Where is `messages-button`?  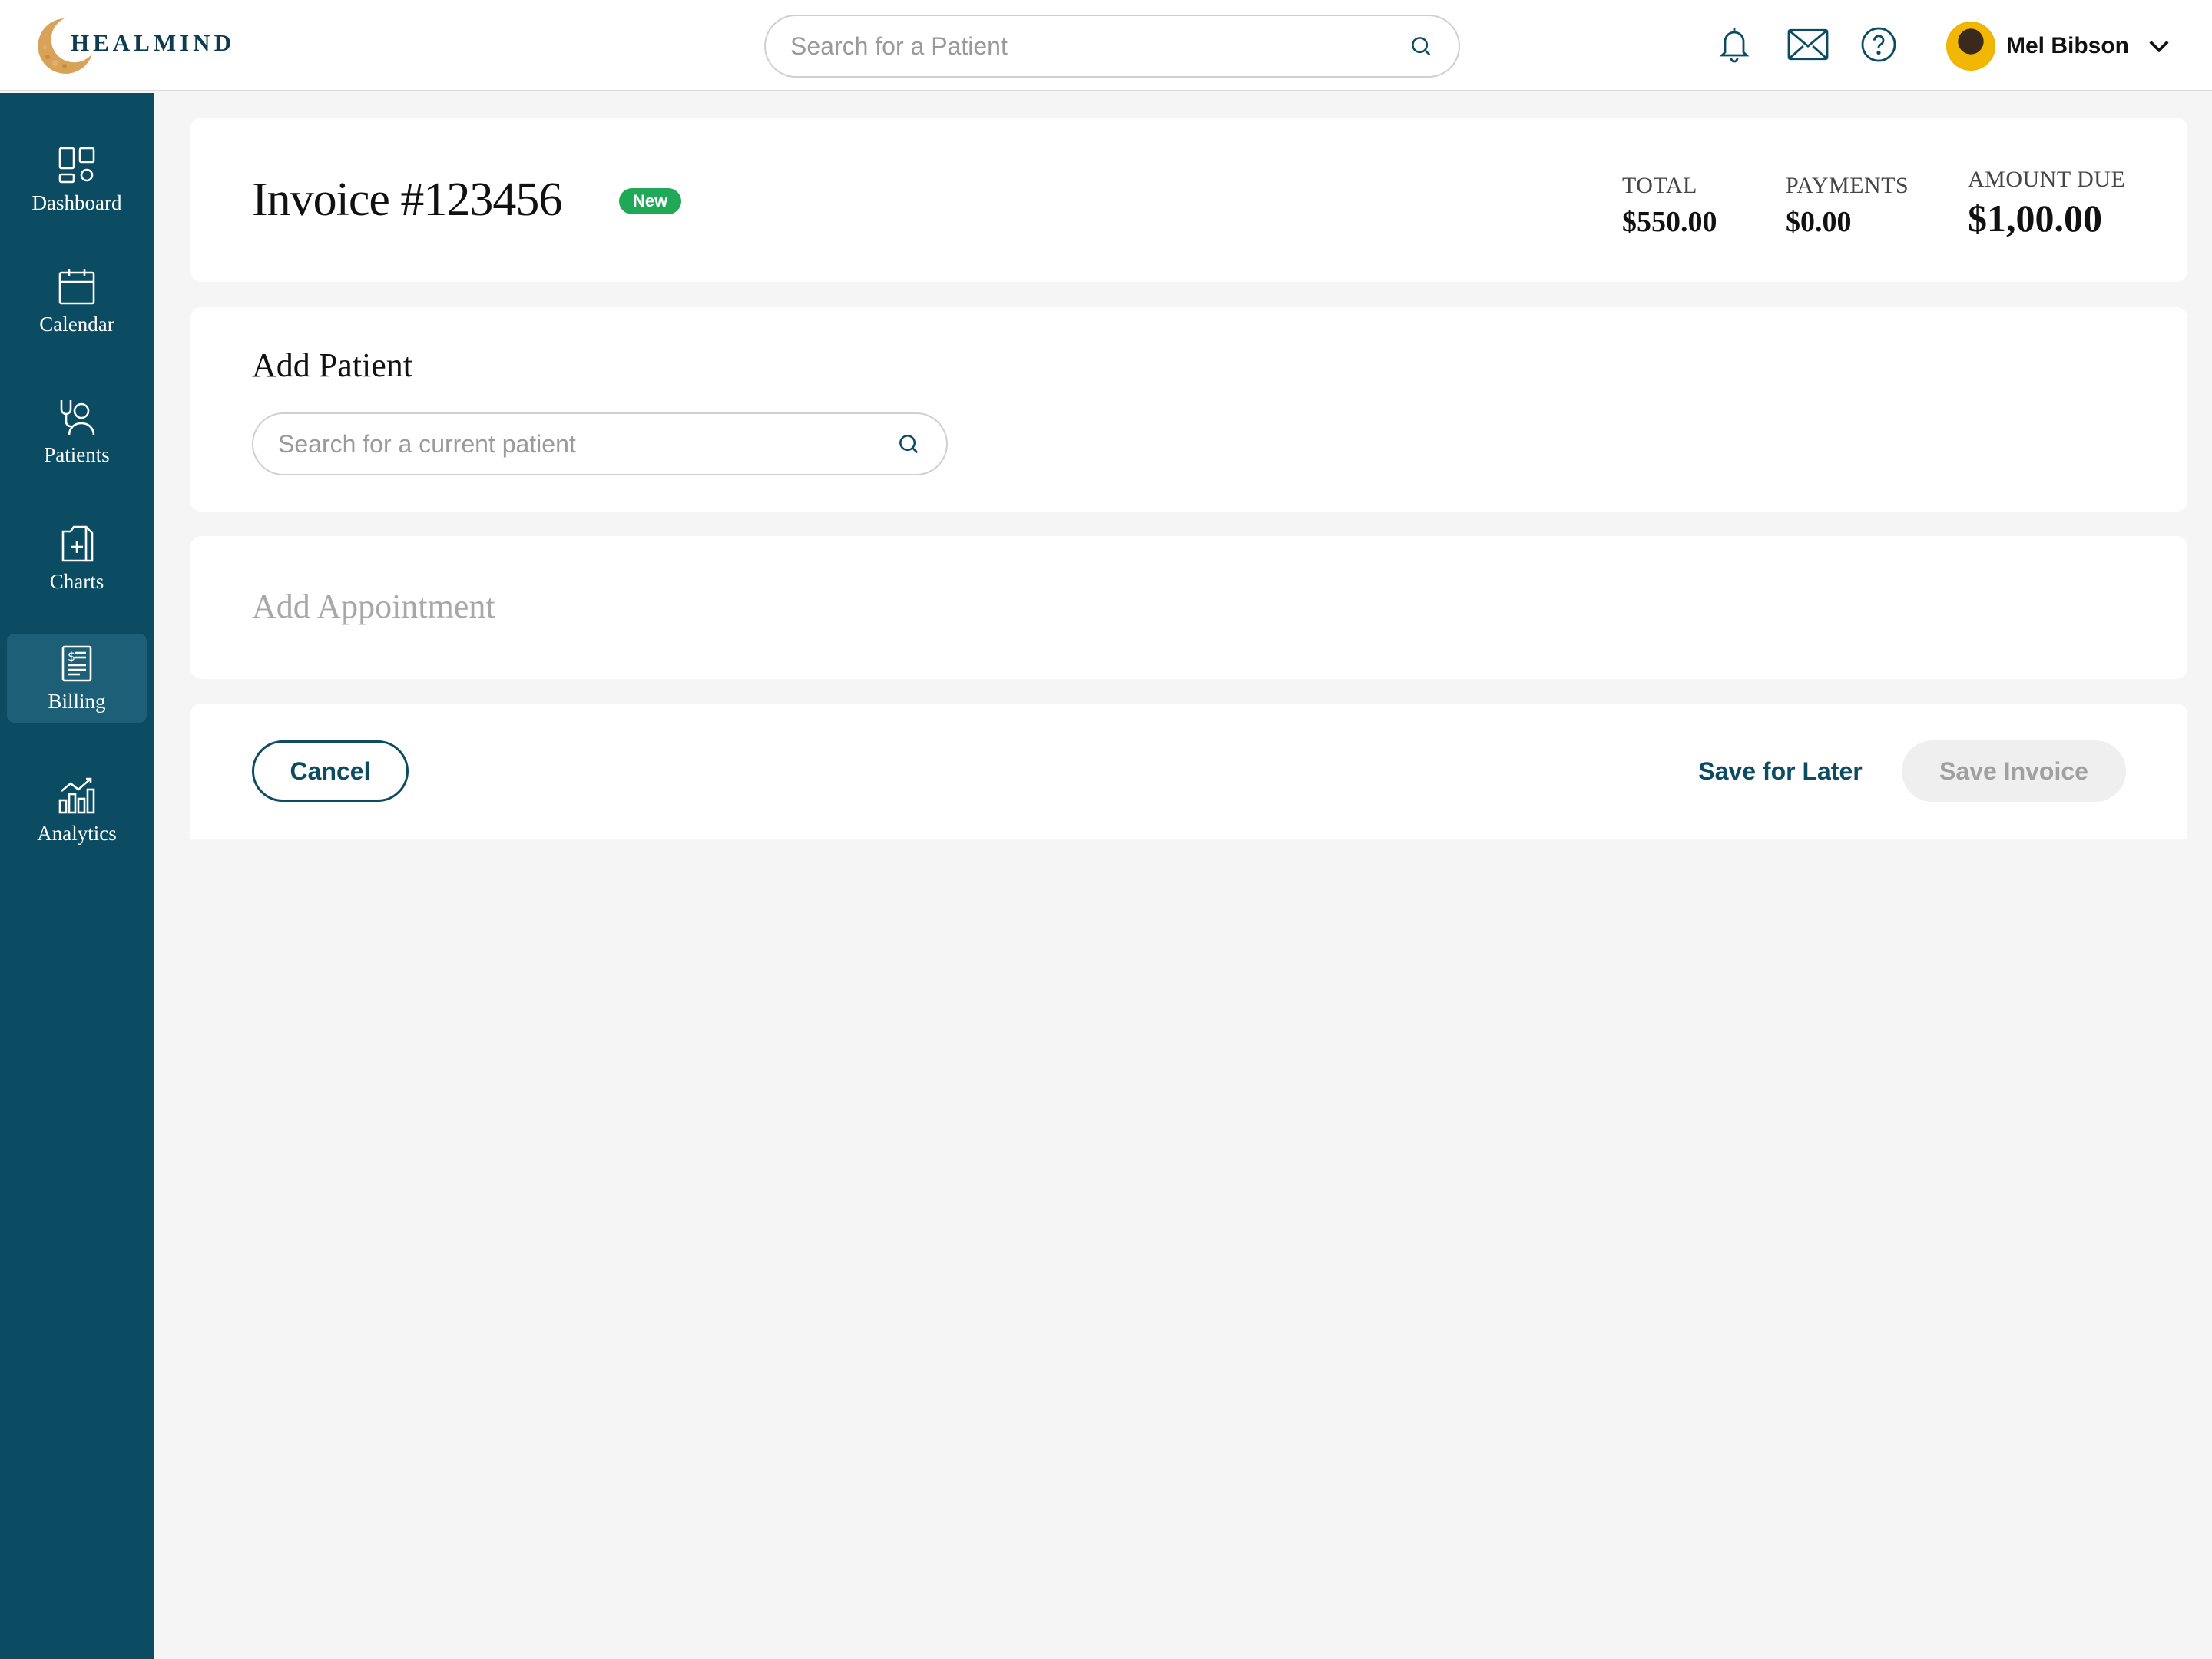
messages-button is located at coordinates (1808, 44).